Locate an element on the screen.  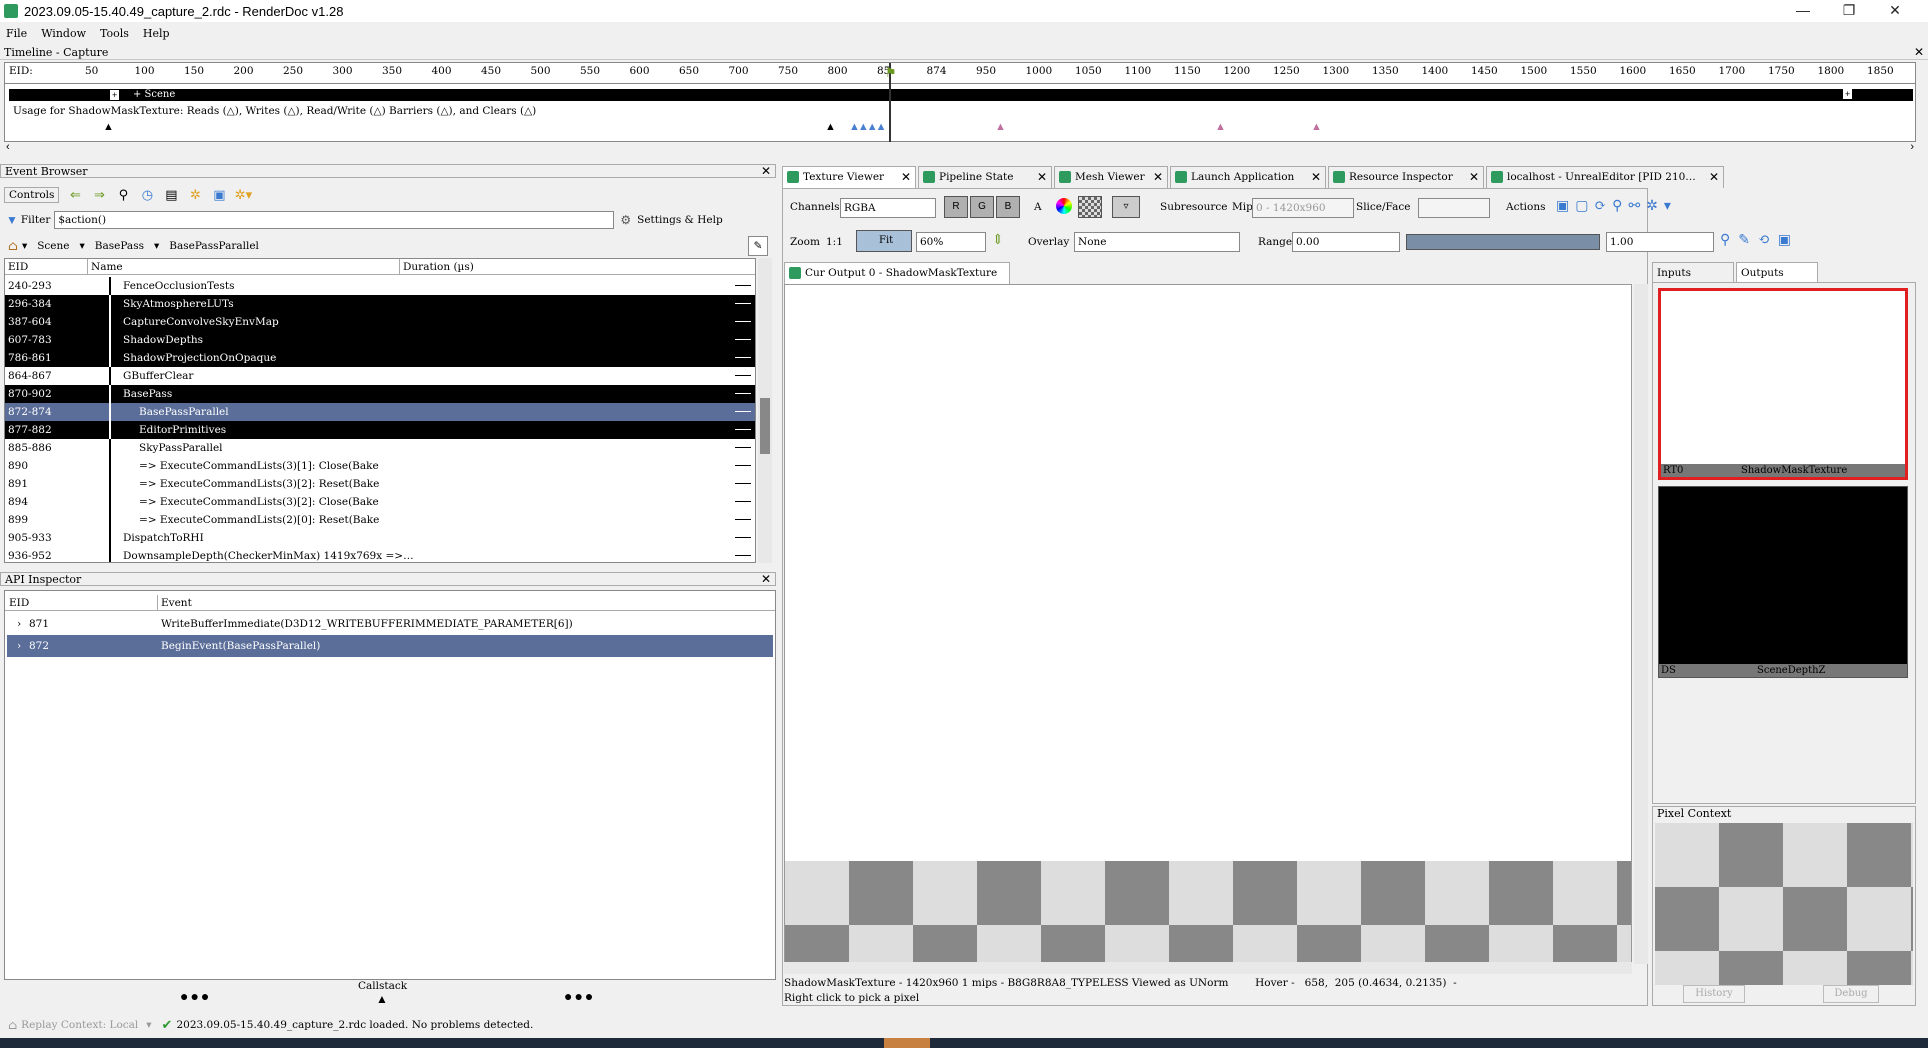
menu-tools: Tools is located at coordinates (114, 33).